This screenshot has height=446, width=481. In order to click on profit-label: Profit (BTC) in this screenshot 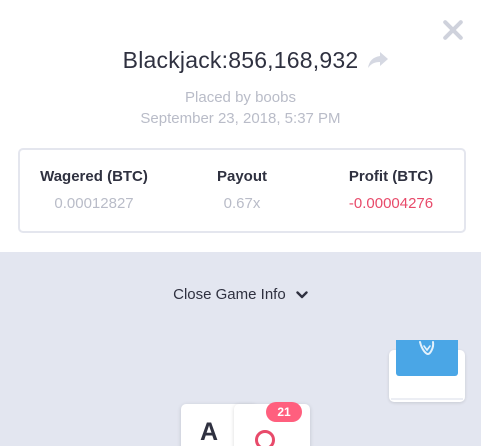, I will do `click(391, 176)`.